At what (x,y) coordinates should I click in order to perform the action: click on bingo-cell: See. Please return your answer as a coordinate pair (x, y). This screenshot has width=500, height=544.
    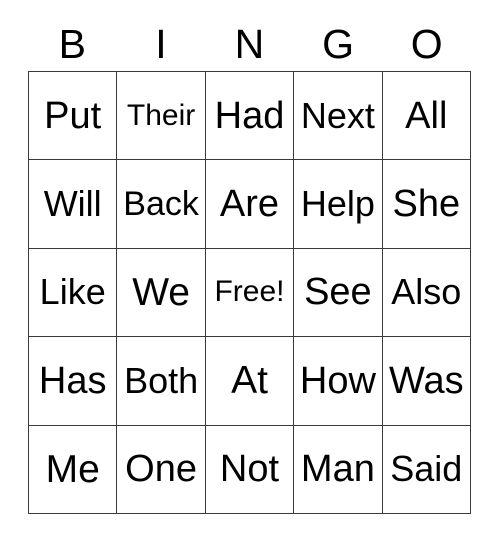
    Looking at the image, I should click on (338, 293).